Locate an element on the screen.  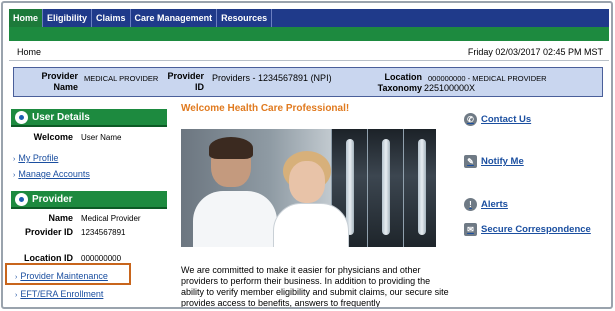
welcome-user-name: User Name is located at coordinates (101, 137).